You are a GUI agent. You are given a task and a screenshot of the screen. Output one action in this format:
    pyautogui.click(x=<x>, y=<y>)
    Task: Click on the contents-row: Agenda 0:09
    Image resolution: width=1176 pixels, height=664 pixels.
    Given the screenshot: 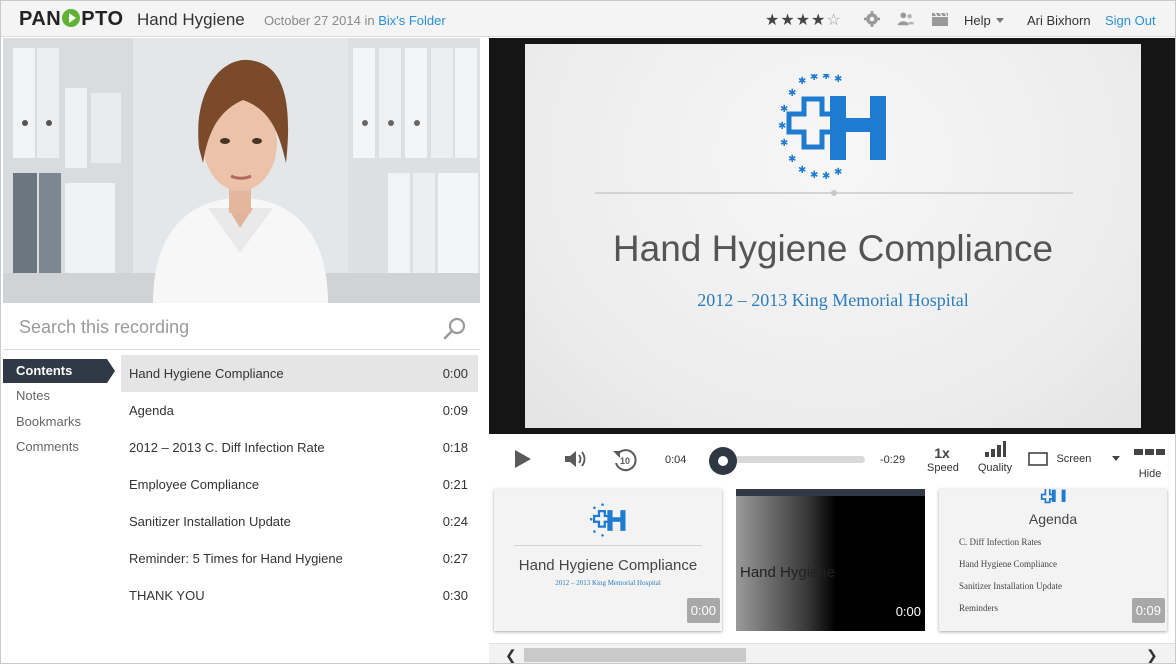 What is the action you would take?
    pyautogui.click(x=299, y=410)
    